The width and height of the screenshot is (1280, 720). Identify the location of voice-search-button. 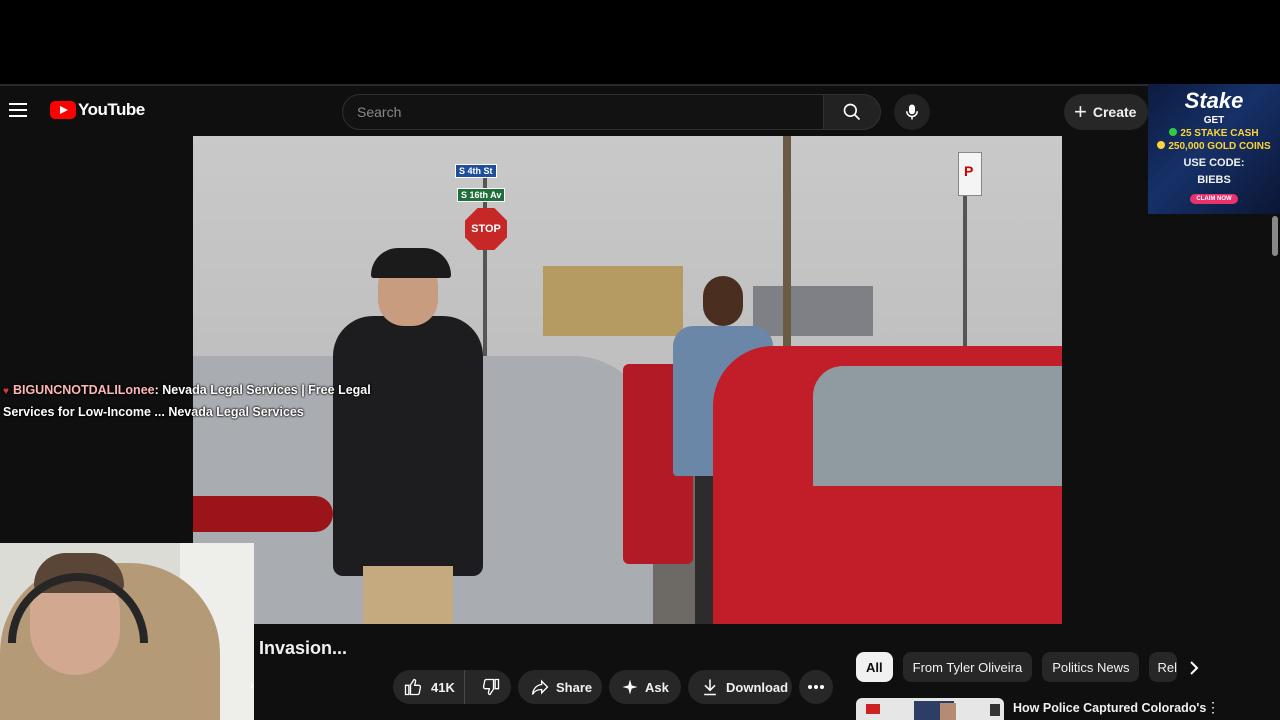
(912, 112).